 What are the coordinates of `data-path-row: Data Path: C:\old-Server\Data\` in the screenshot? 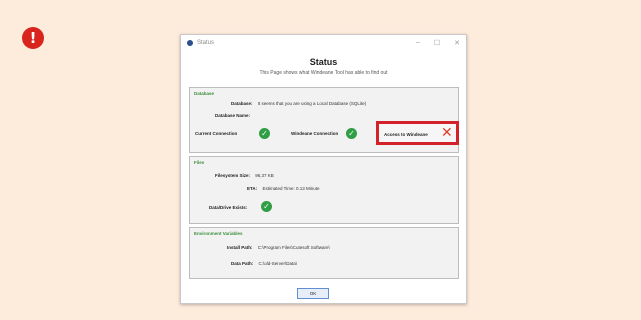 It's located at (264, 263).